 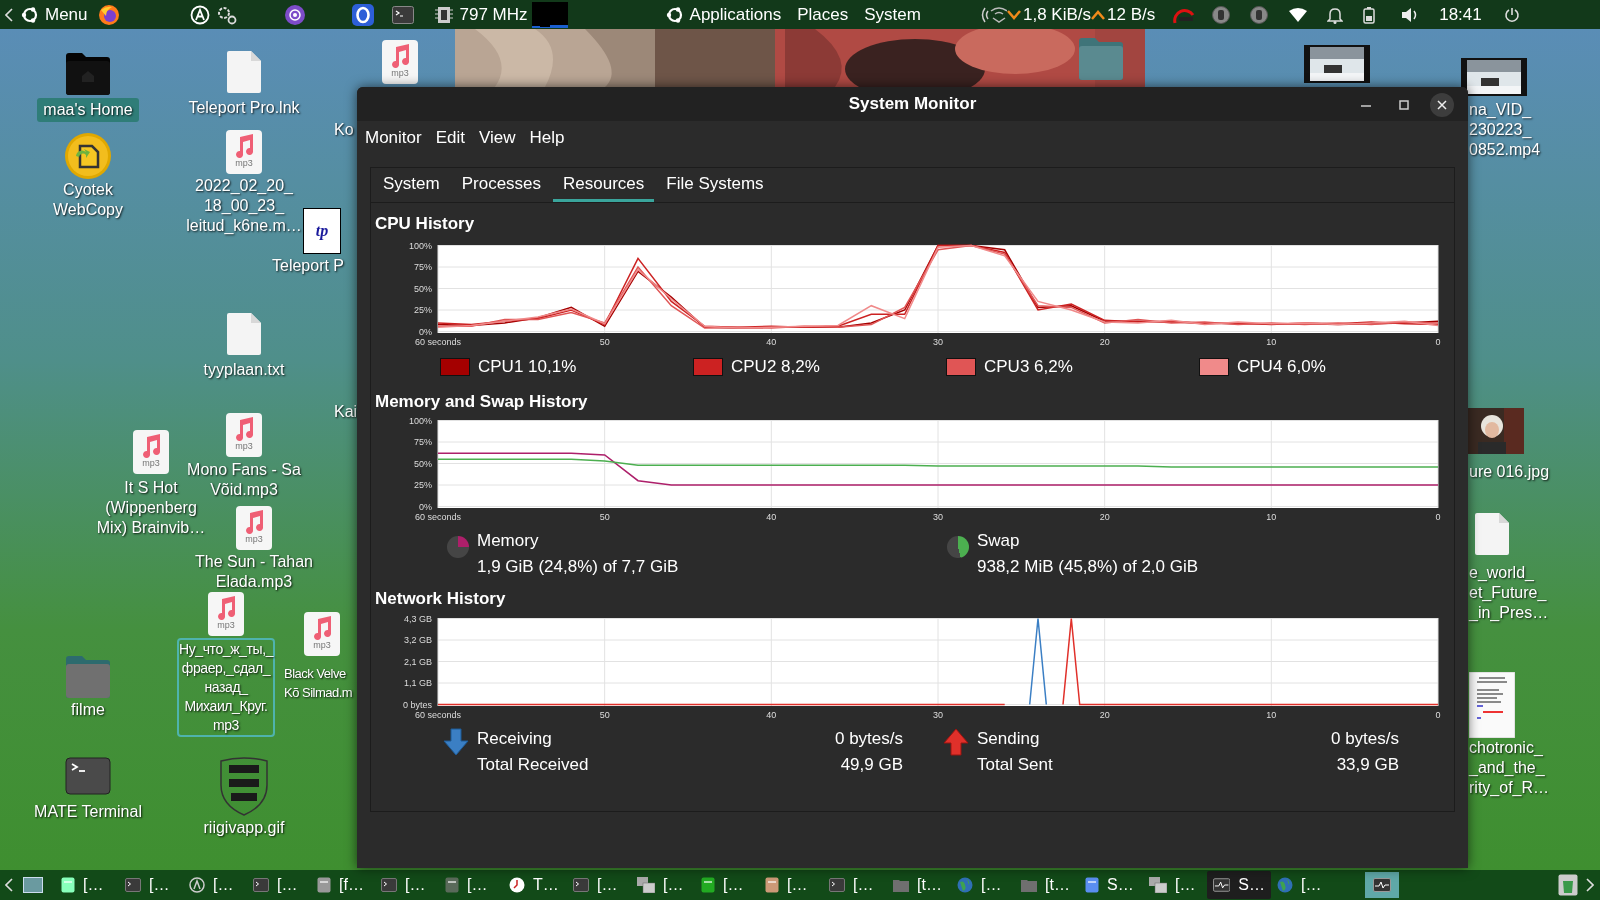 What do you see at coordinates (418, 639) in the screenshot?
I see `y-tick-label: 3,2 GB` at bounding box center [418, 639].